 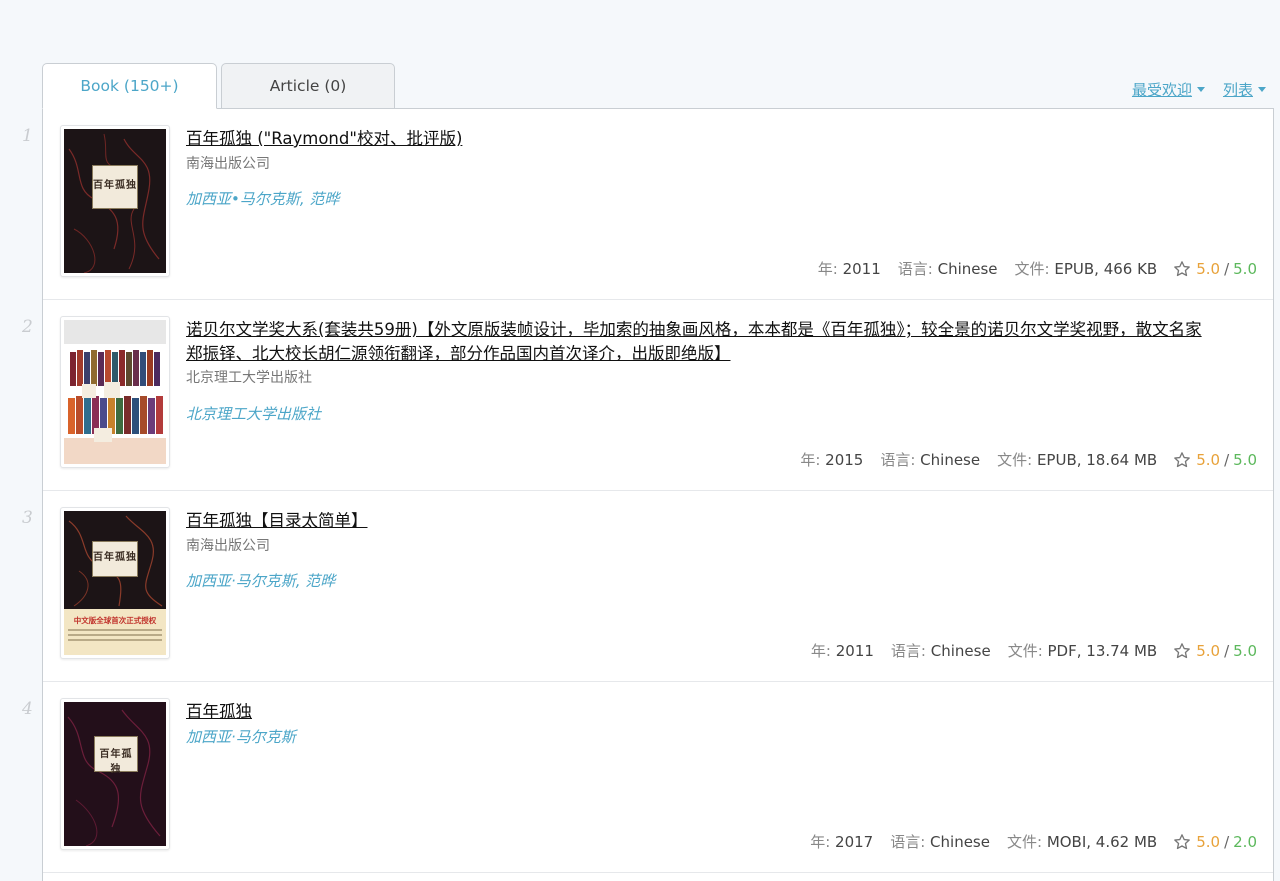 I want to click on book-authors-link: 加西亚·马尔克斯, so click(x=241, y=736).